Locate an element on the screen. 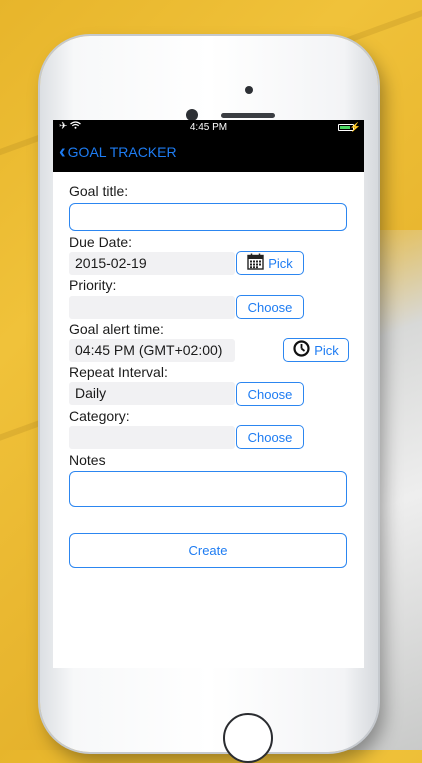  alert-time-pick-label: Pick is located at coordinates (326, 350).